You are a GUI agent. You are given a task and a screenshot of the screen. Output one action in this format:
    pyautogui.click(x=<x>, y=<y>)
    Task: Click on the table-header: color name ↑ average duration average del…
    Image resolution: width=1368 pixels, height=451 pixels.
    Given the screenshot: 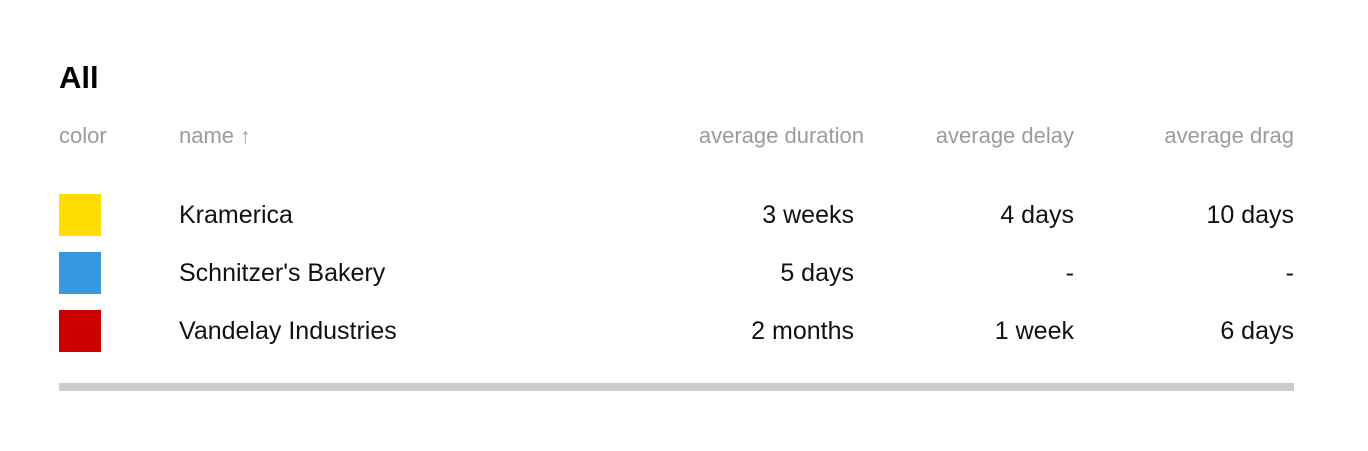 What is the action you would take?
    pyautogui.click(x=676, y=136)
    